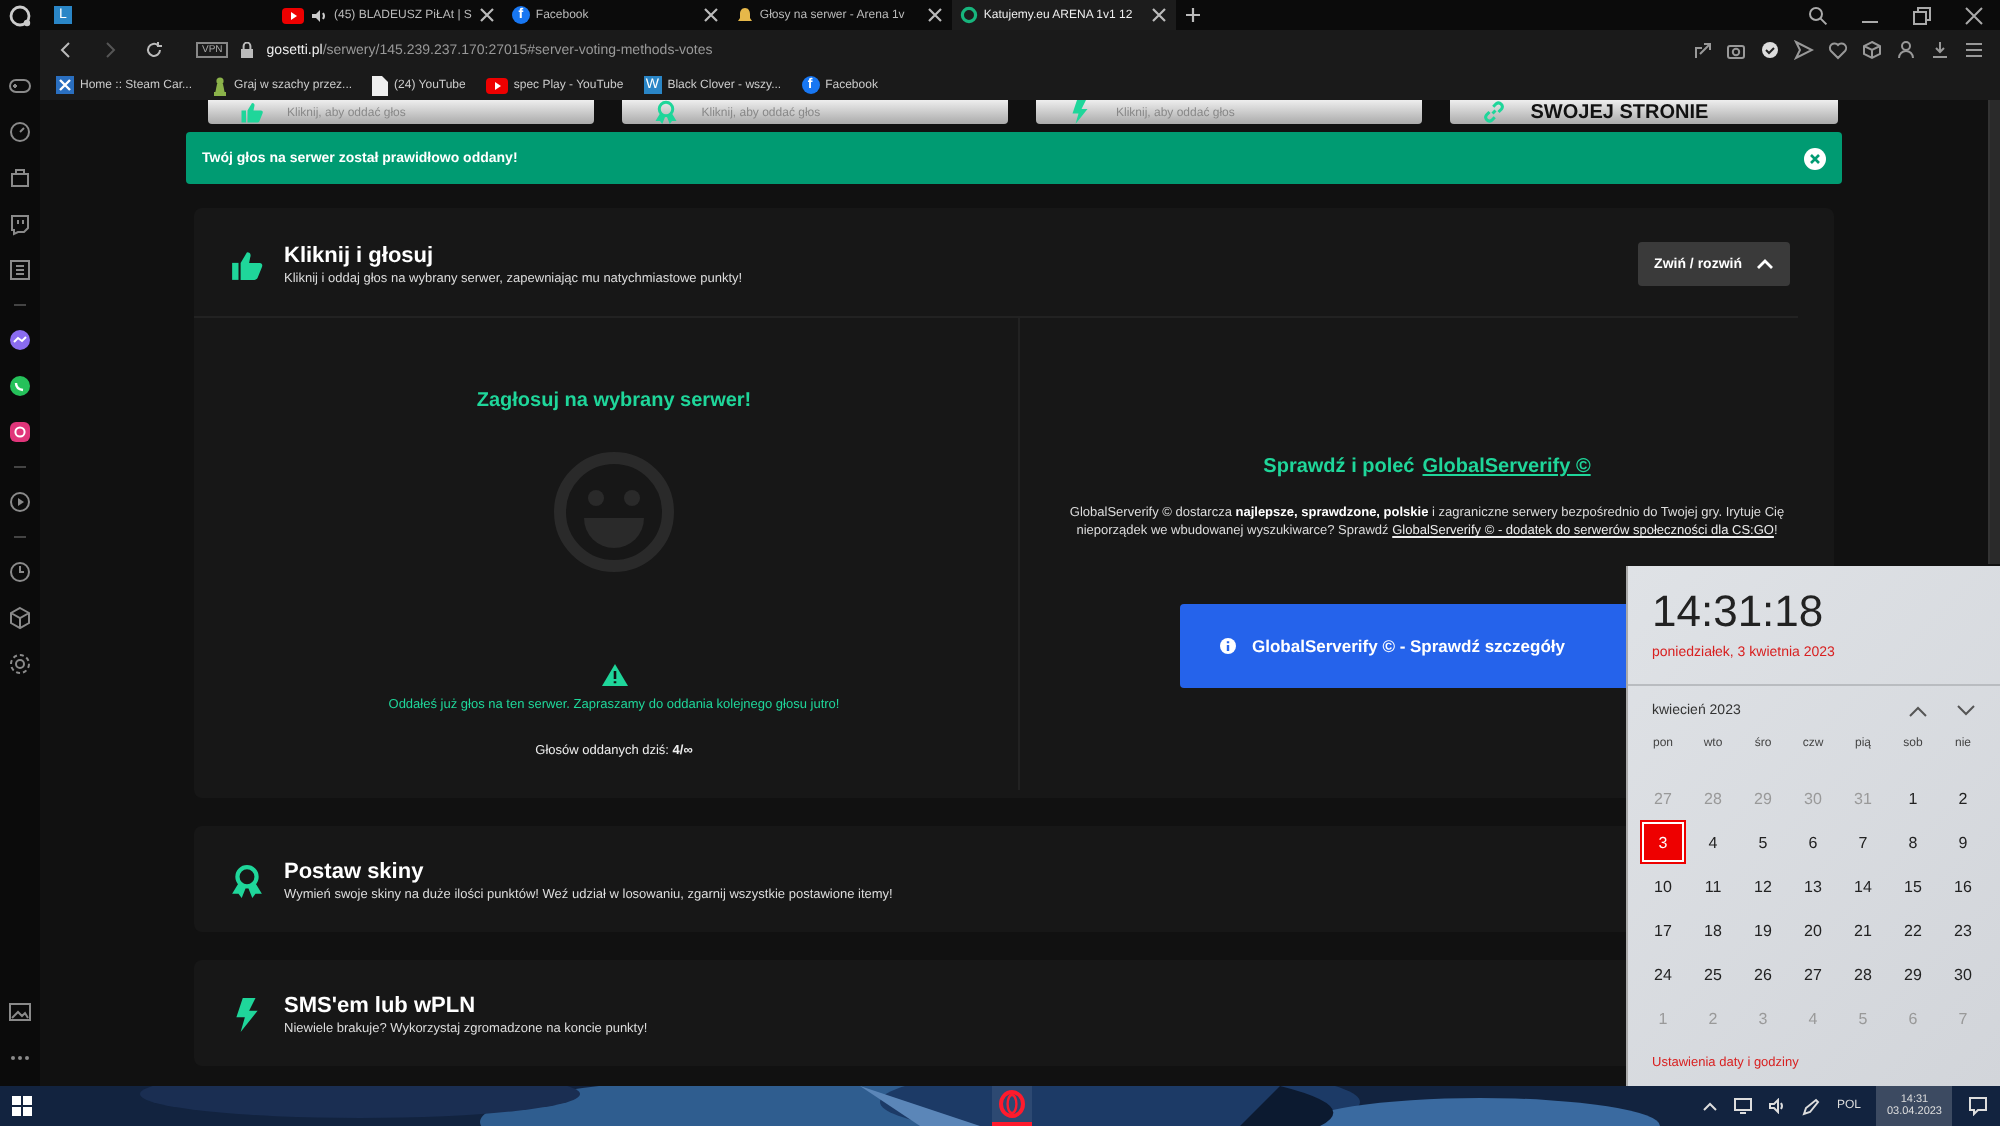  Describe the element at coordinates (1339, 467) in the screenshot. I see `promo-title: Sprawdź i poleć` at that location.